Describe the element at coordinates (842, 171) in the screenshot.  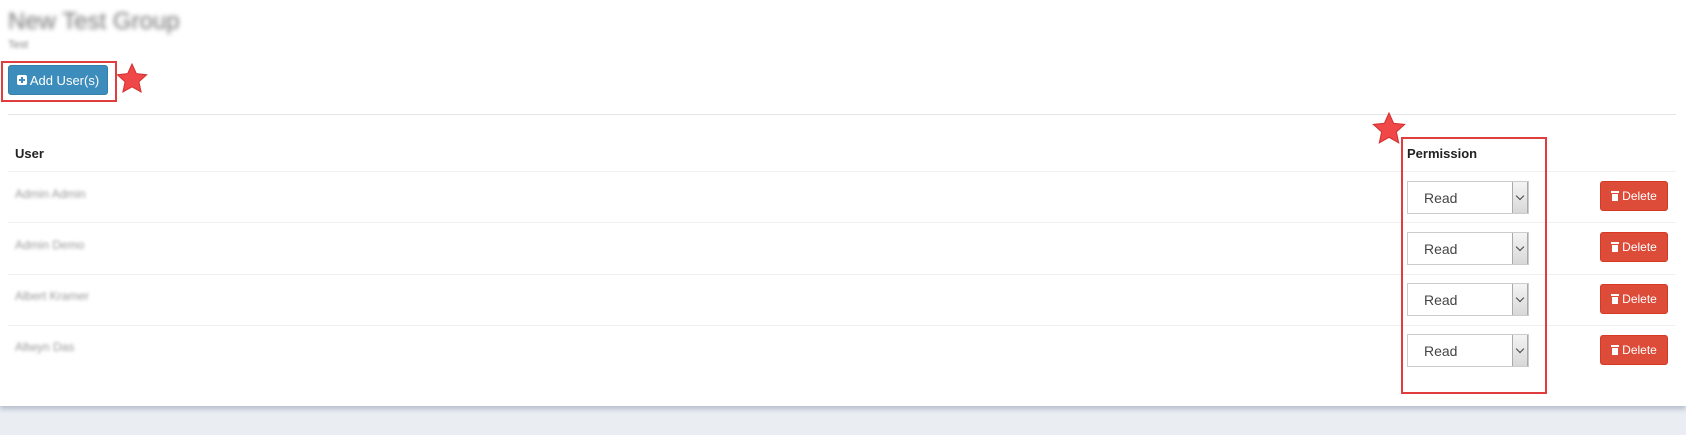
I see `table-header-divider` at that location.